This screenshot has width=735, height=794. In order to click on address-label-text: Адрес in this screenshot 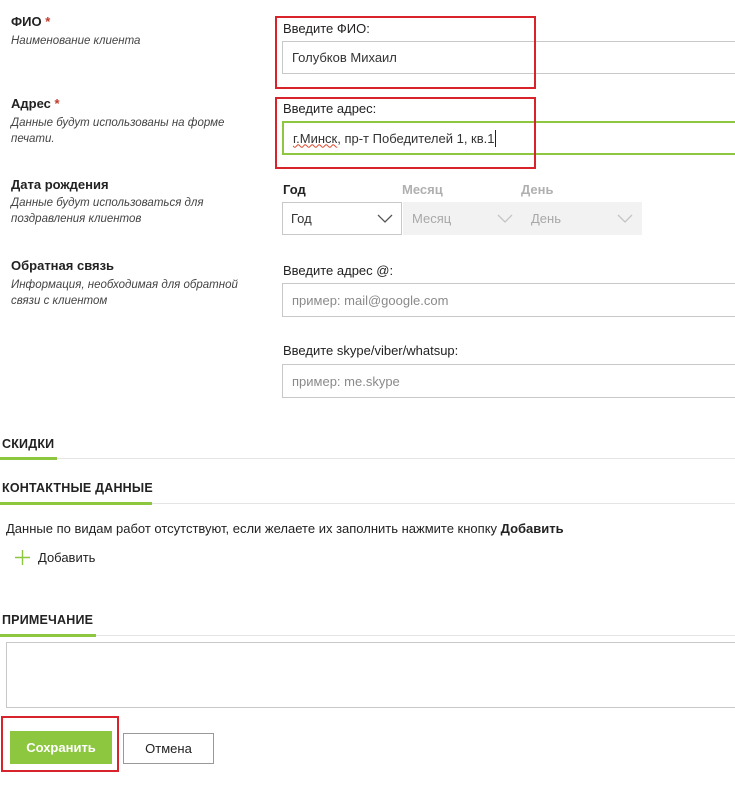, I will do `click(31, 103)`.